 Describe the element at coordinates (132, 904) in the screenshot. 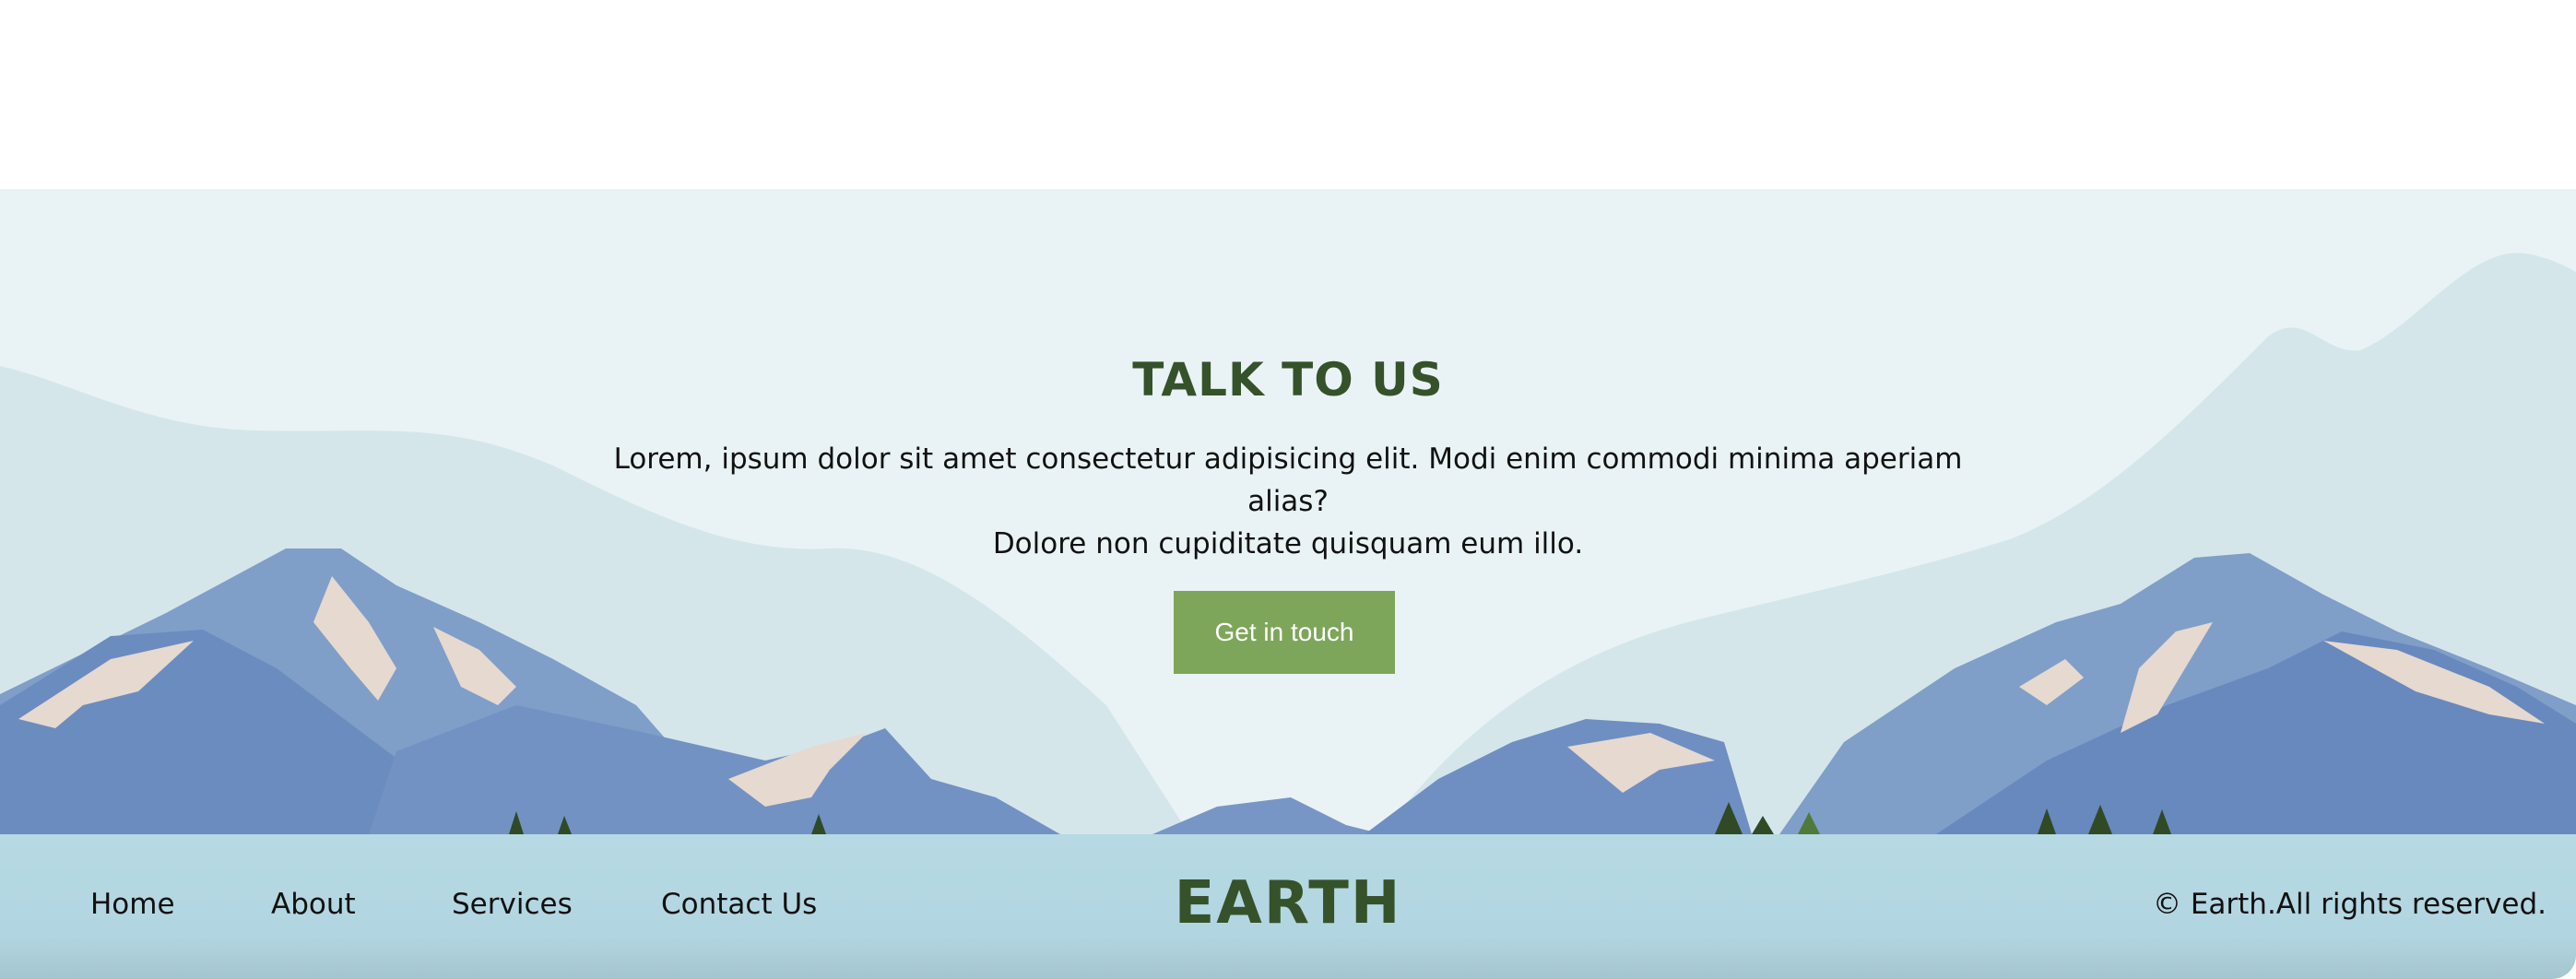

I see `footer-link-home: Home` at that location.